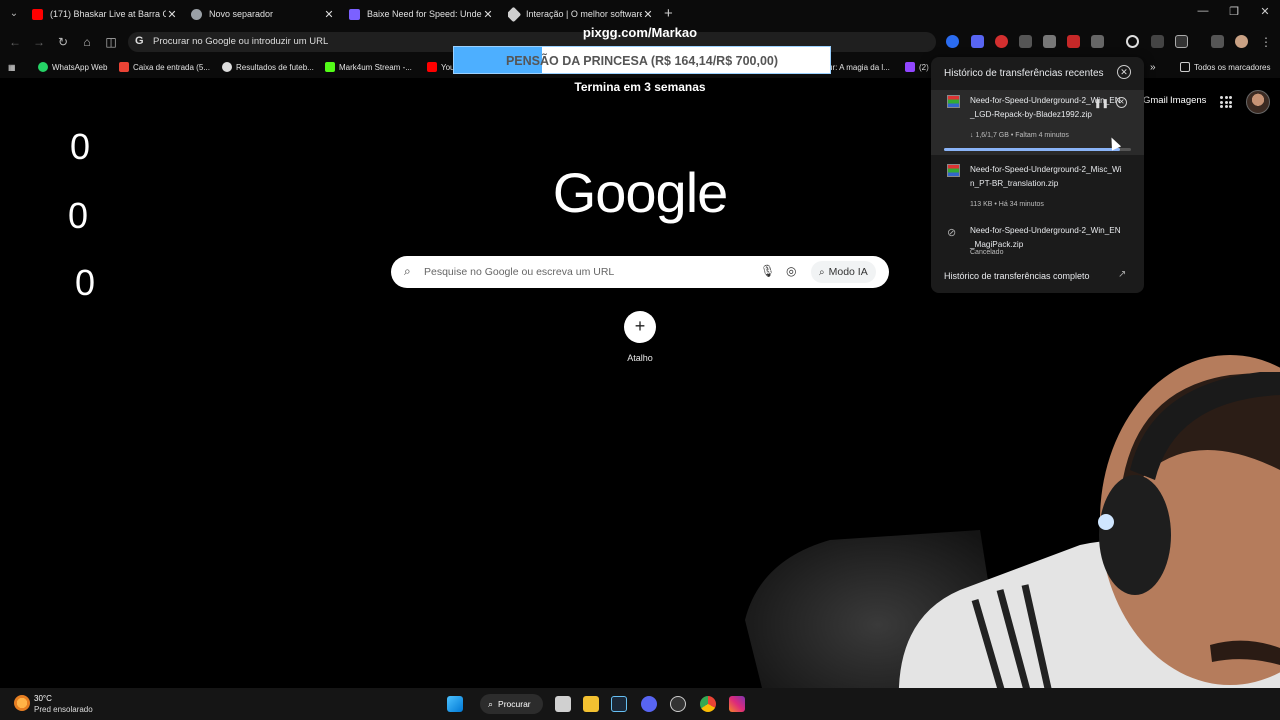  Describe the element at coordinates (1124, 72) in the screenshot. I see `close-icon: ✕` at that location.